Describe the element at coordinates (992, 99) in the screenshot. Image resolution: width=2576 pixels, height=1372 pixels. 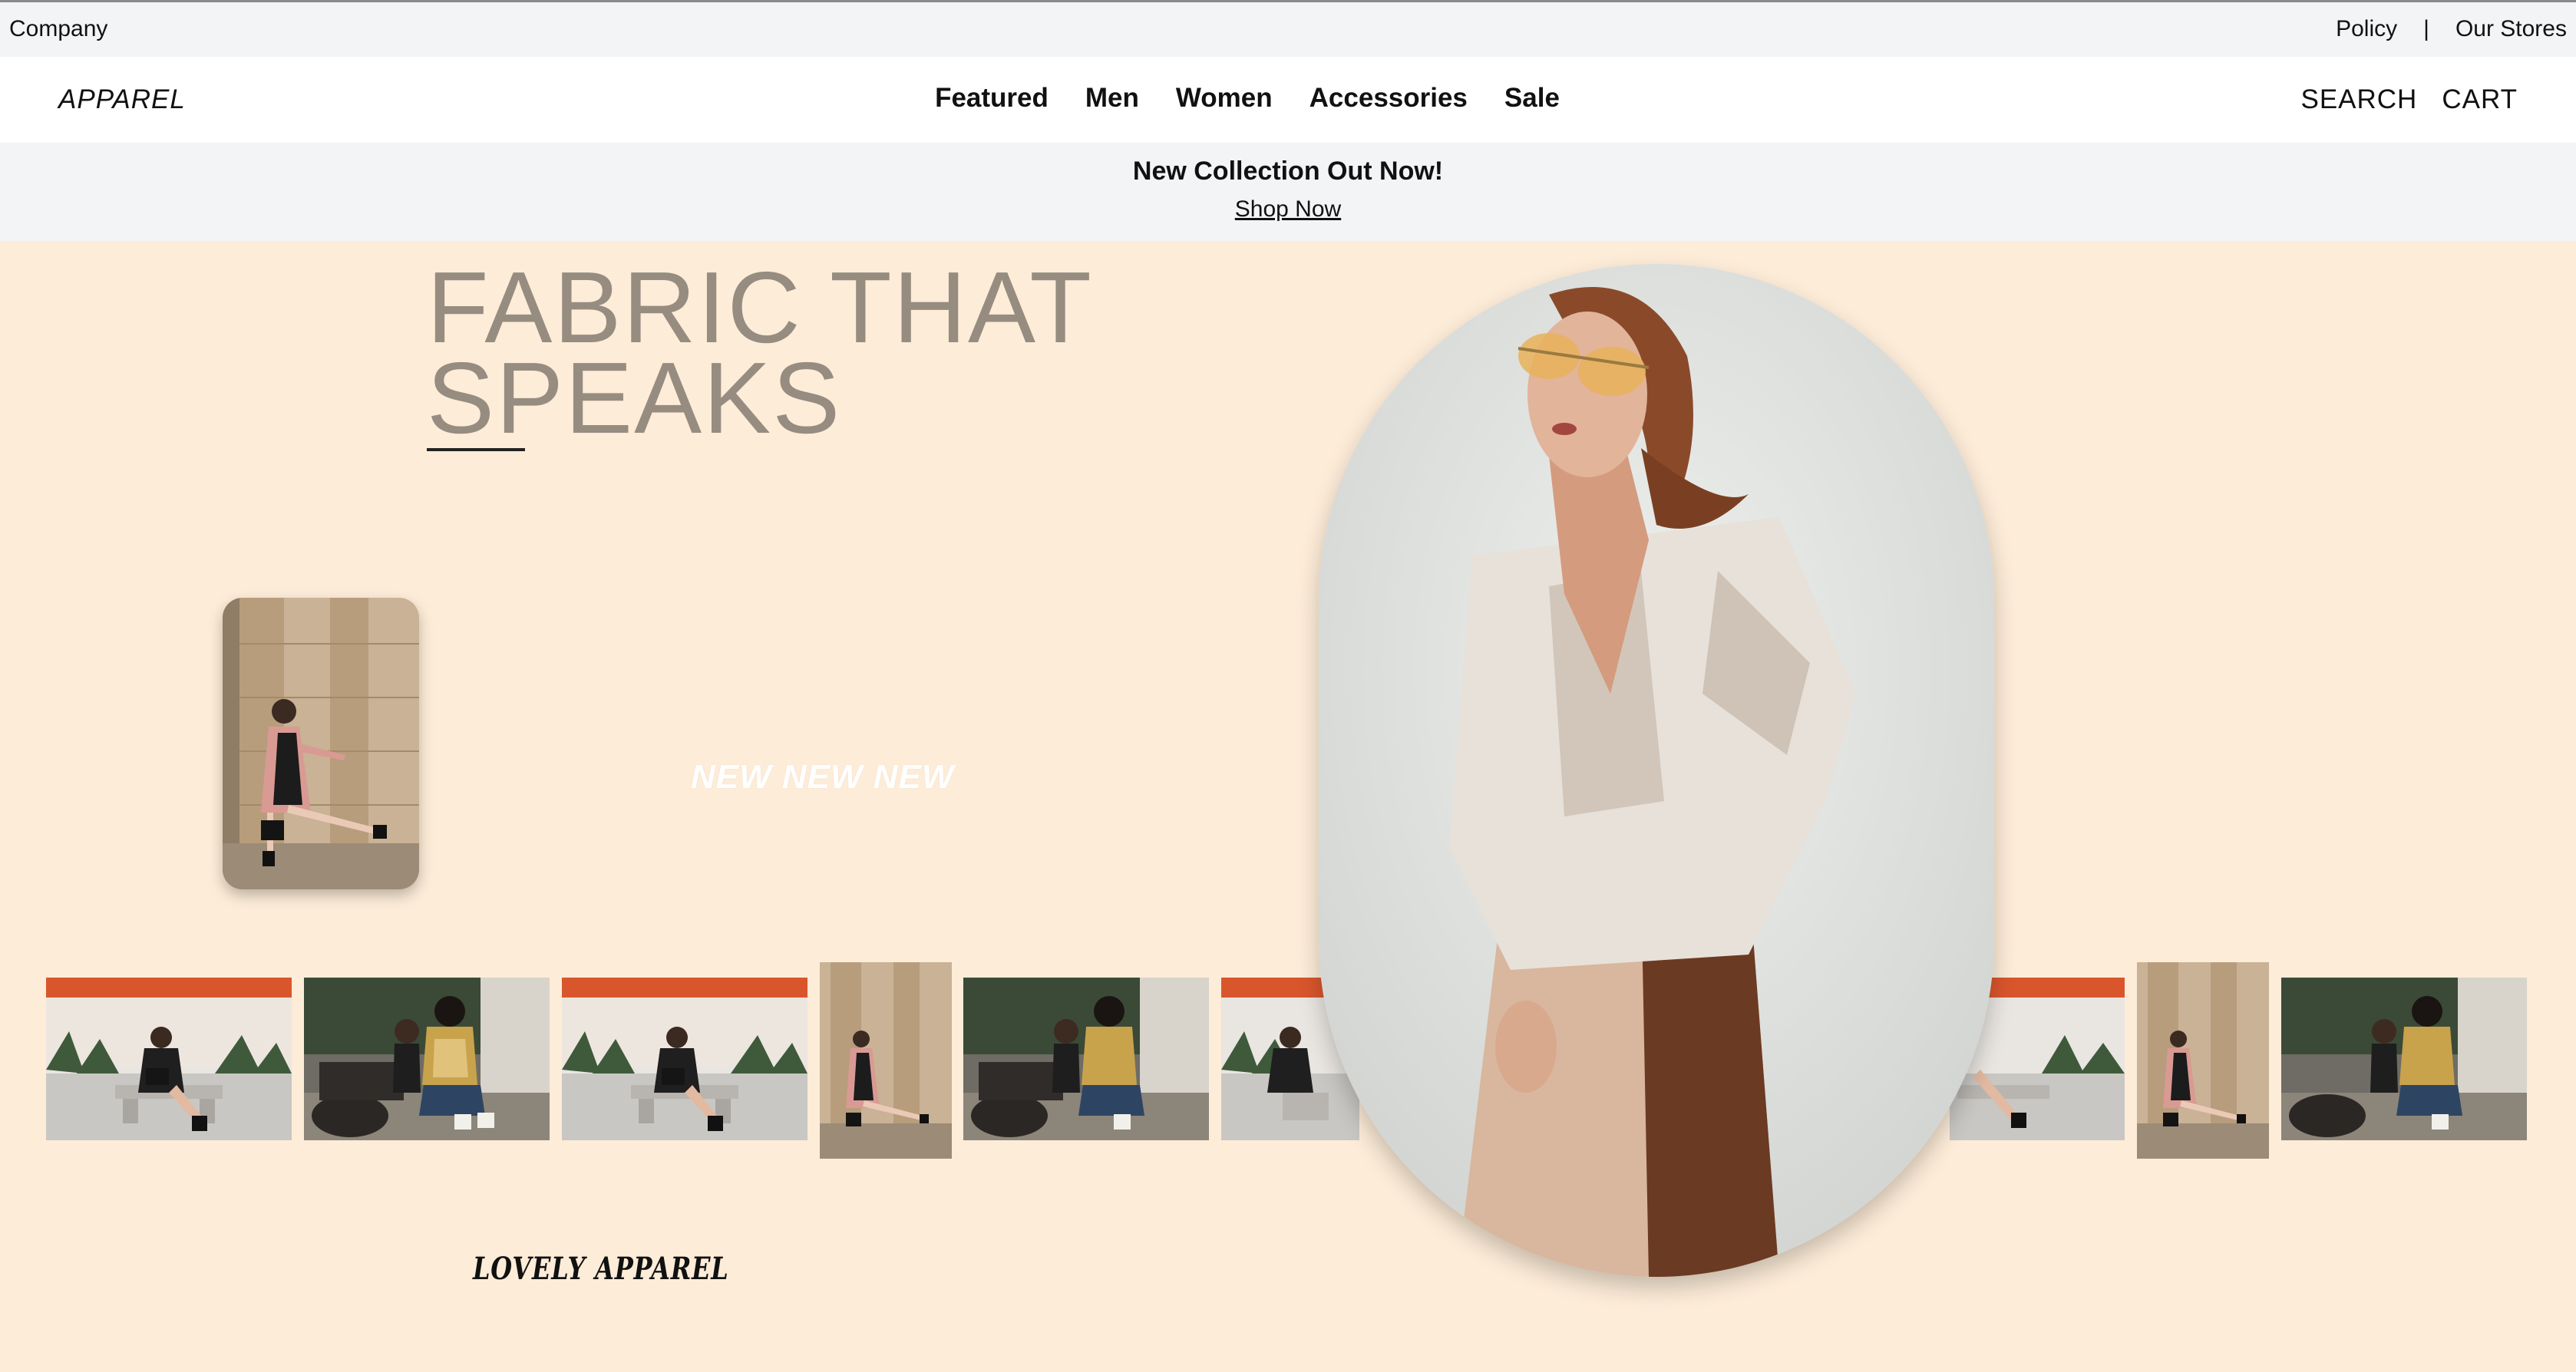
I see `nav-featured: Featured` at that location.